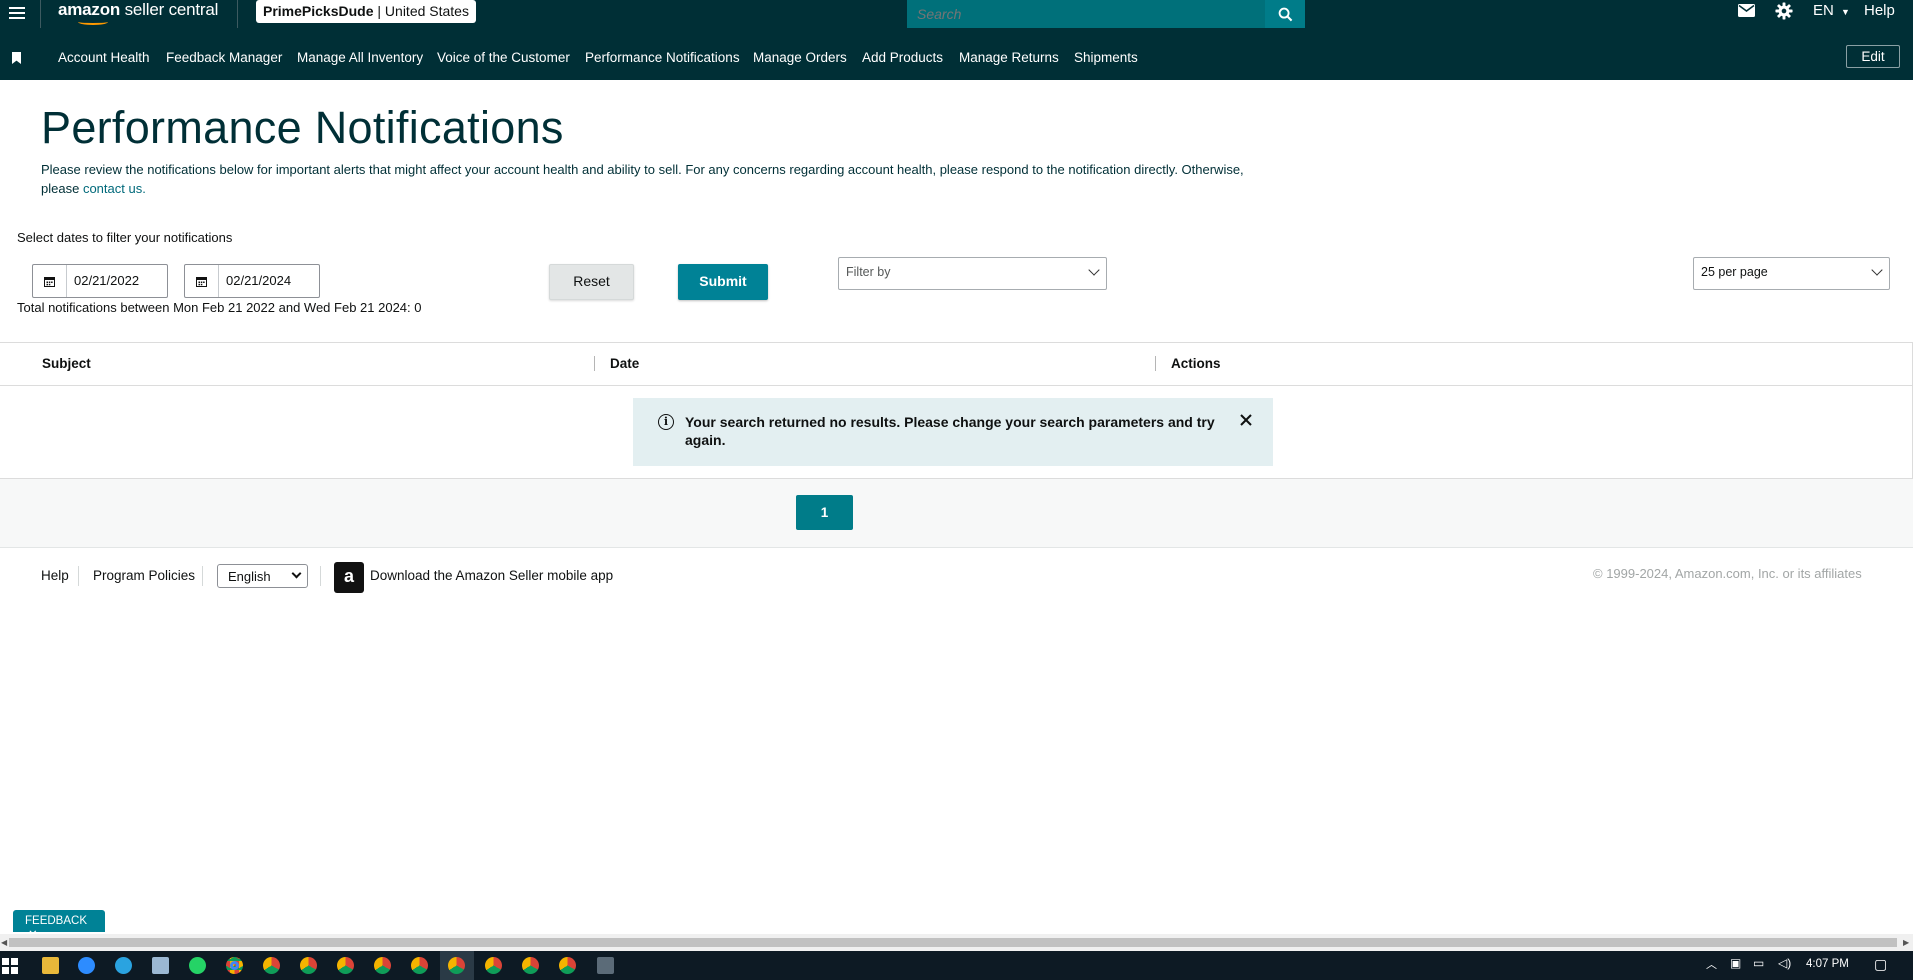 This screenshot has width=1913, height=980. What do you see at coordinates (426, 11) in the screenshot?
I see `marketplace-name: United States` at bounding box center [426, 11].